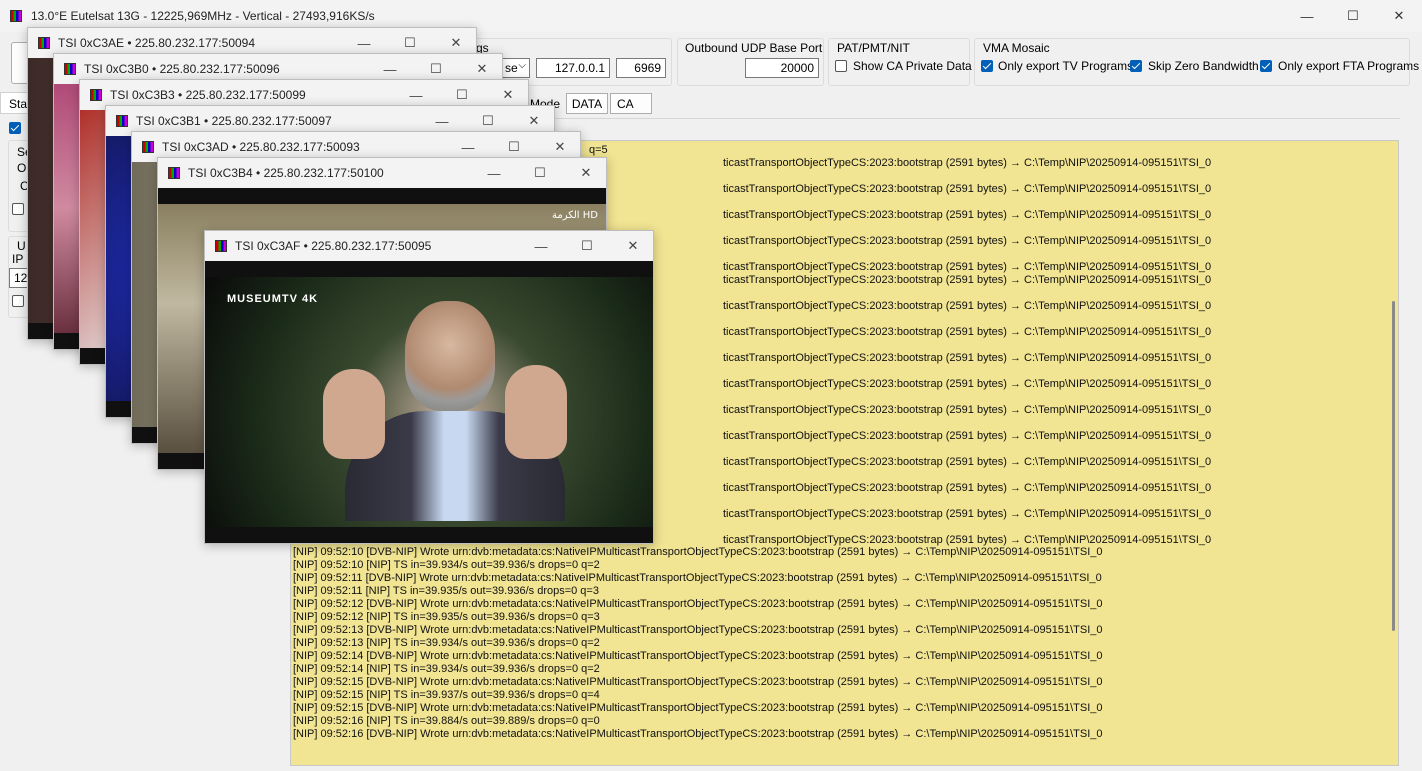  I want to click on outbound-port-input: 20000, so click(782, 68).